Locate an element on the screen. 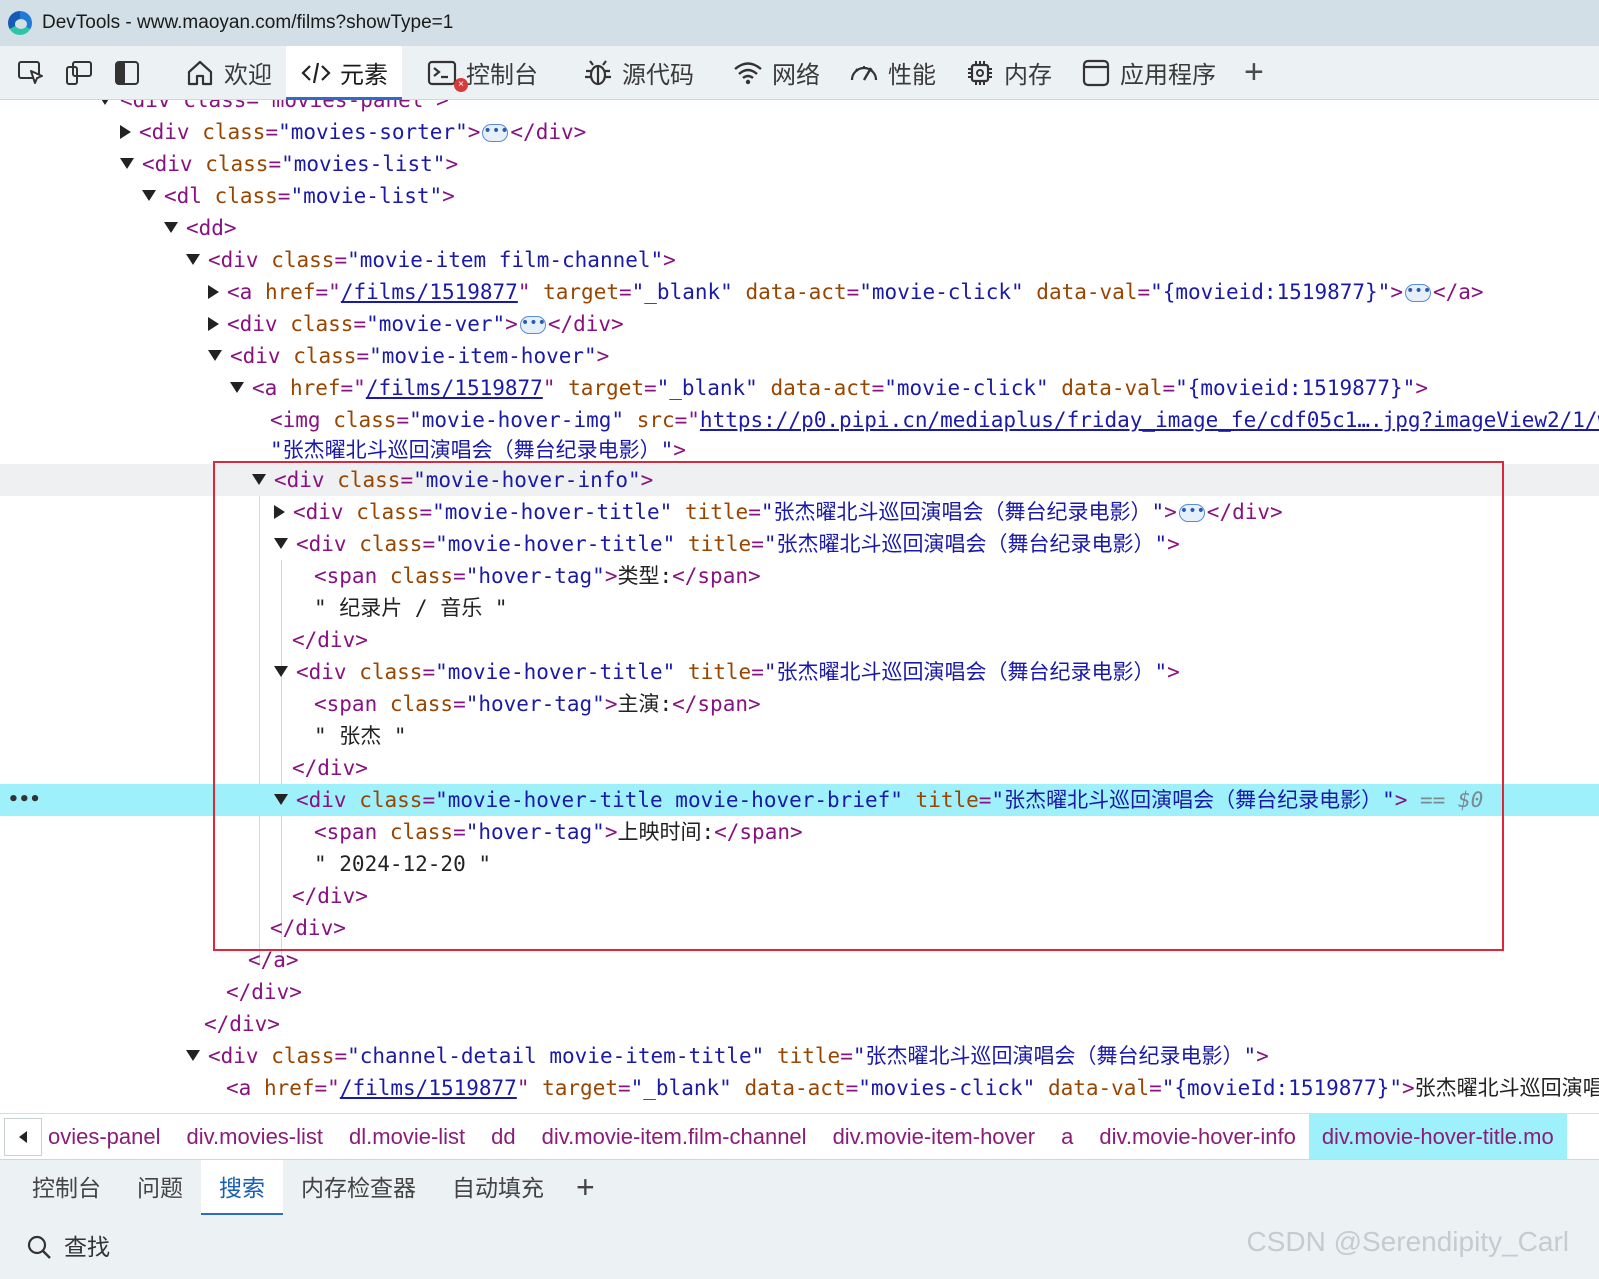 This screenshot has height=1279, width=1599. tab-sources: 源代码 is located at coordinates (638, 73).